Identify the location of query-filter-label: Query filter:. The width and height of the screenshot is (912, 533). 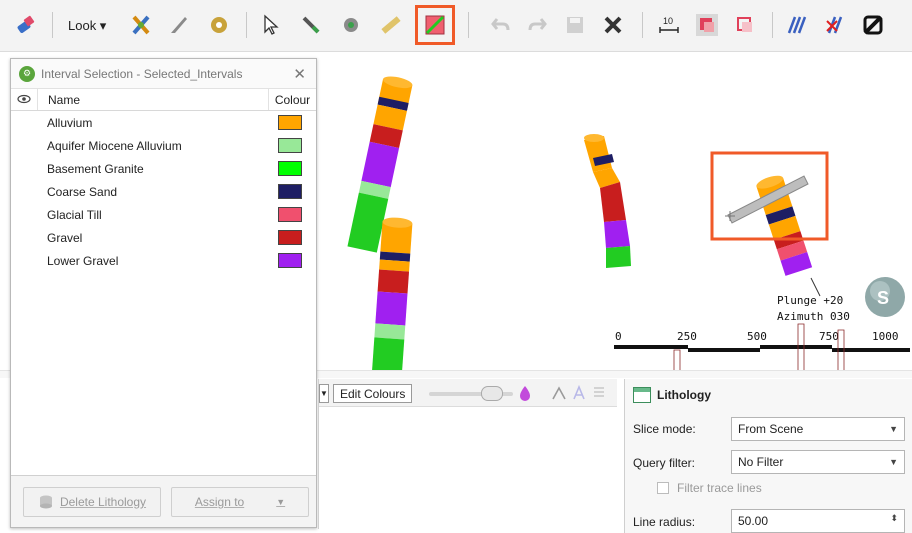
(664, 463).